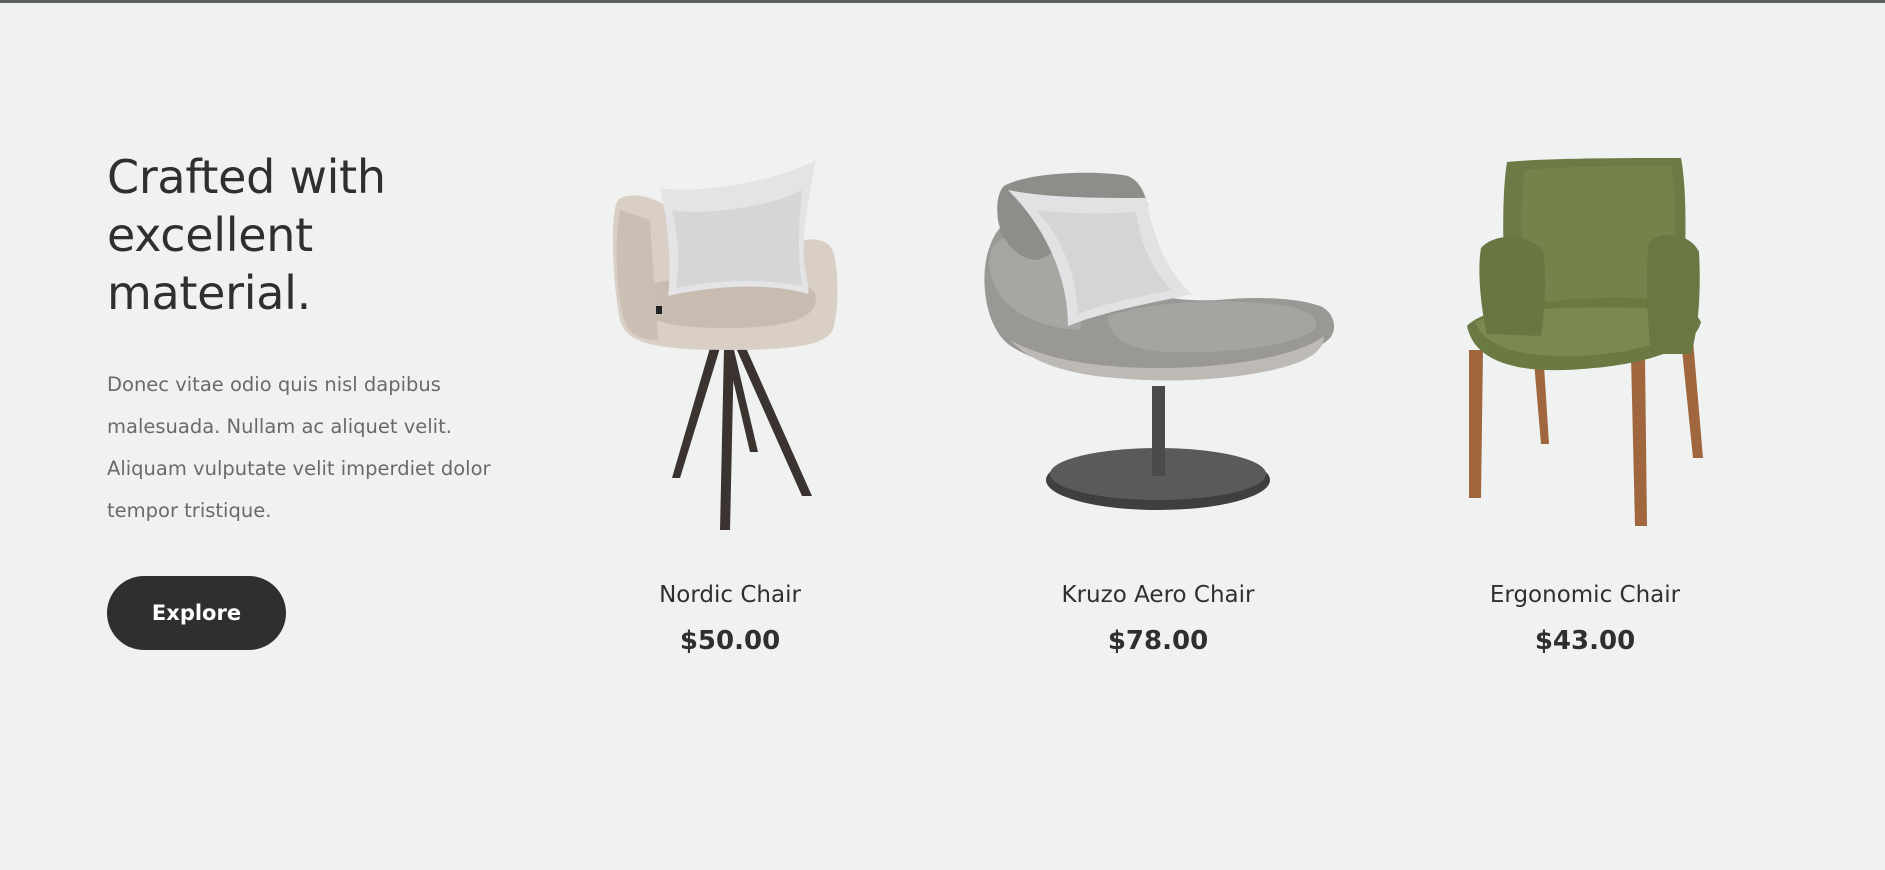 The height and width of the screenshot is (870, 1885). I want to click on product-name: Nordic Chair, so click(730, 595).